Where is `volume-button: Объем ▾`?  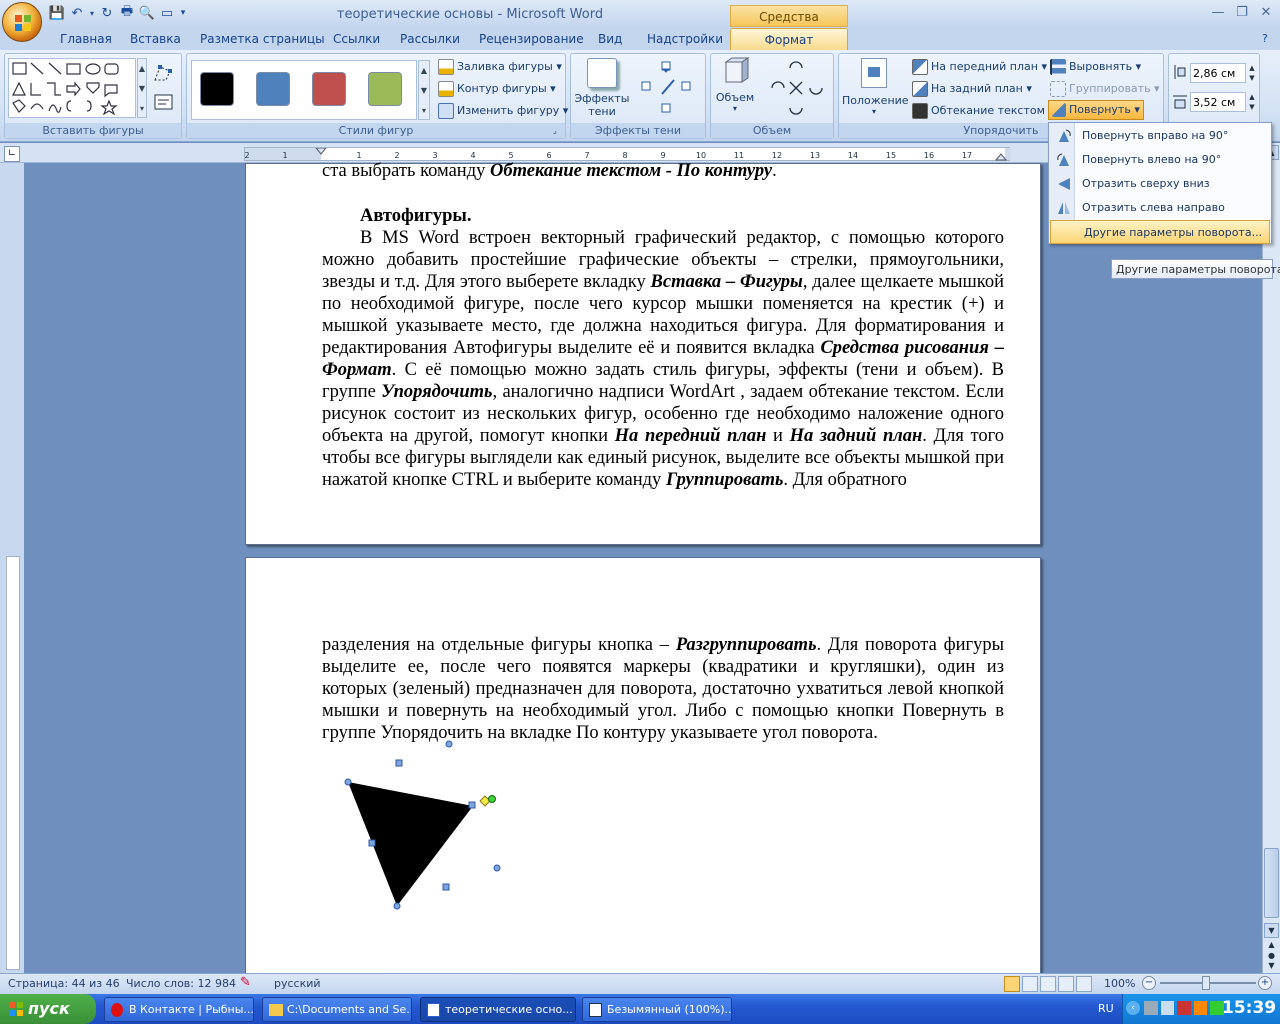
volume-button: Объем ▾ is located at coordinates (735, 88).